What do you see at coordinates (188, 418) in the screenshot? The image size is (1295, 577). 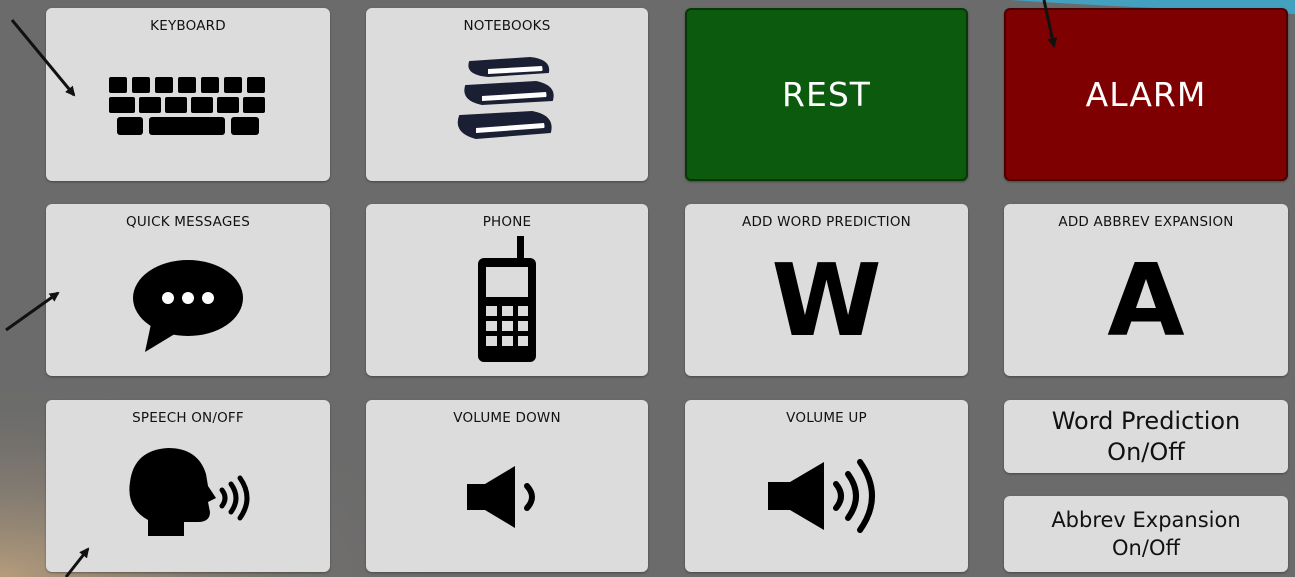 I see `speech-on-off-label: SPEECH ON/OFF` at bounding box center [188, 418].